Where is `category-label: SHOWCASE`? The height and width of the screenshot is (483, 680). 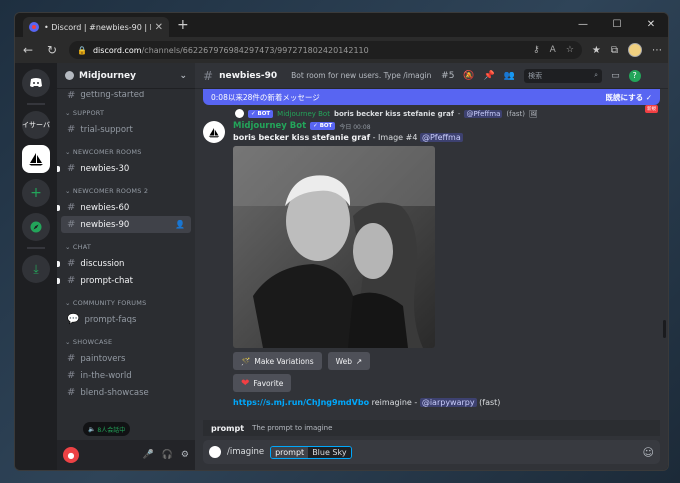
category-label: SHOWCASE is located at coordinates (92, 342).